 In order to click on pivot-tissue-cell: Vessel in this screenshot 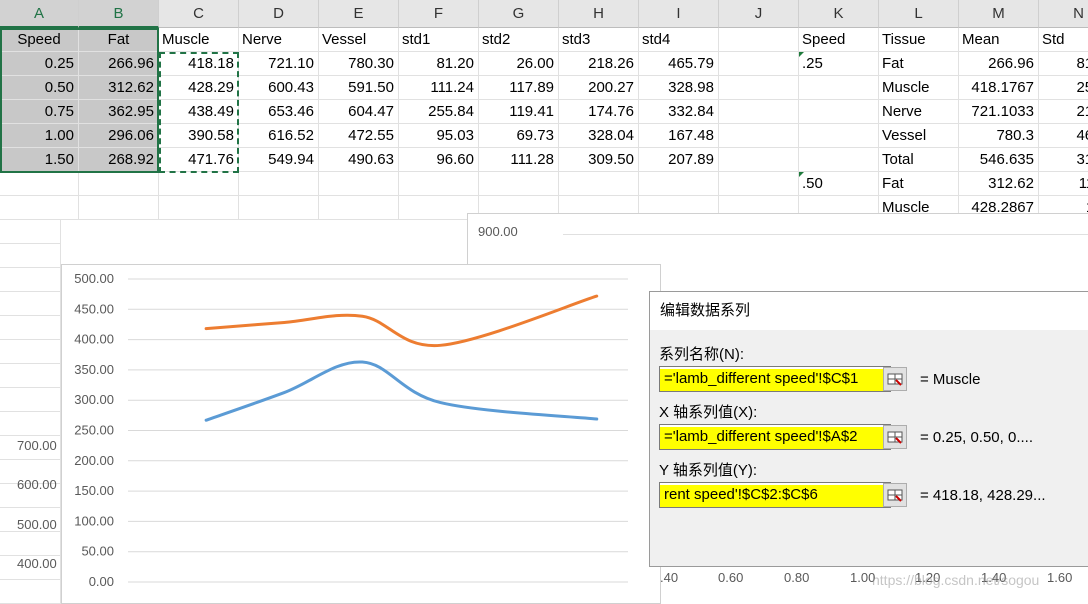, I will do `click(919, 136)`.